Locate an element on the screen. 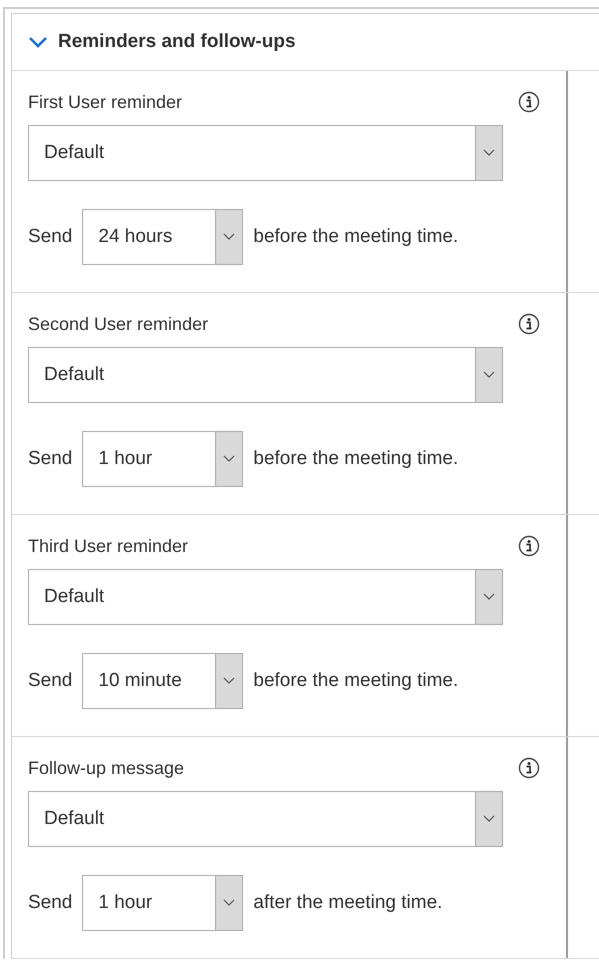 The width and height of the screenshot is (599, 967). chevron-icon is located at coordinates (38, 42).